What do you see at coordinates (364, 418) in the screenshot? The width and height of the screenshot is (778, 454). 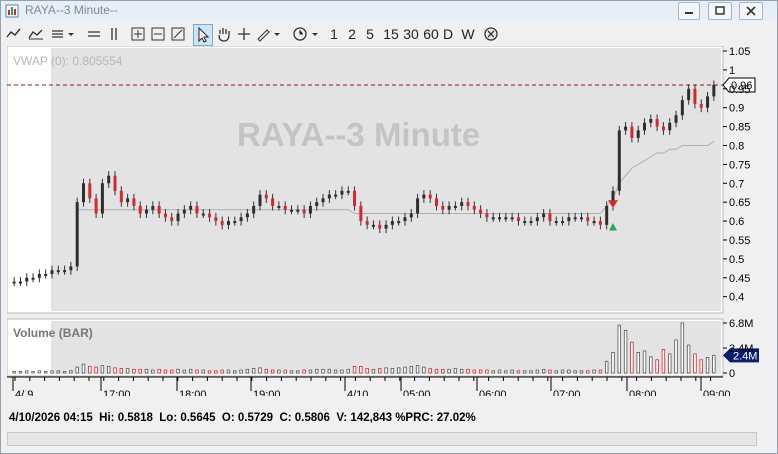 I see `status-volume: V: 142,843` at bounding box center [364, 418].